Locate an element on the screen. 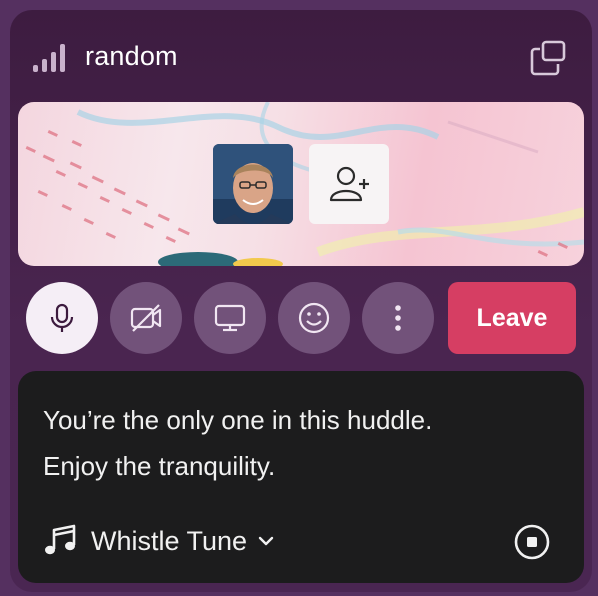 This screenshot has width=598, height=596. add-person-button is located at coordinates (349, 184).